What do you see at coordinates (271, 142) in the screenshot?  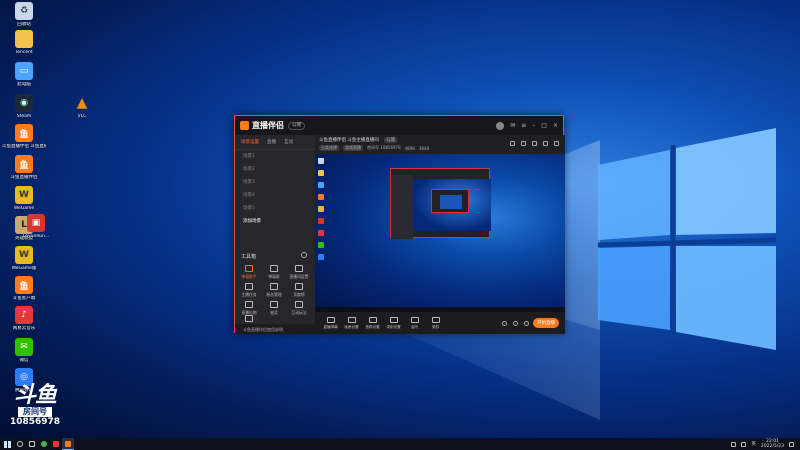 I see `tab-live: 直播` at bounding box center [271, 142].